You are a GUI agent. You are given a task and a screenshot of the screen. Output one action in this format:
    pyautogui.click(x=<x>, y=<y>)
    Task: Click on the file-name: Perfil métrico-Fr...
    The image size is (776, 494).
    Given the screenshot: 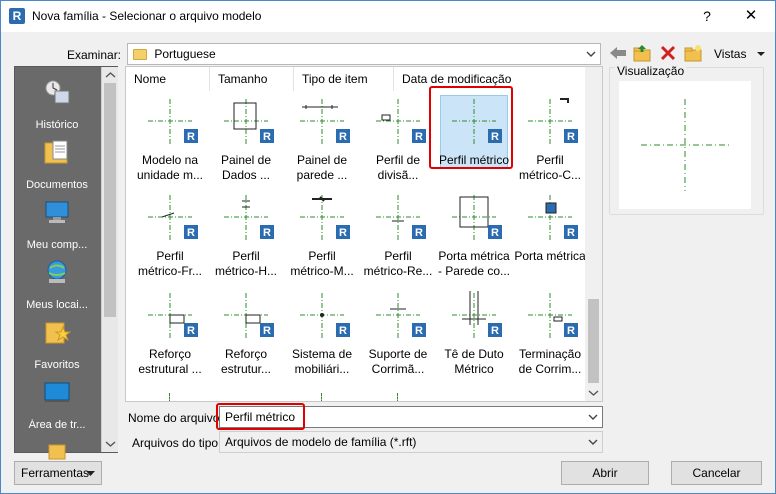 What is the action you would take?
    pyautogui.click(x=170, y=264)
    